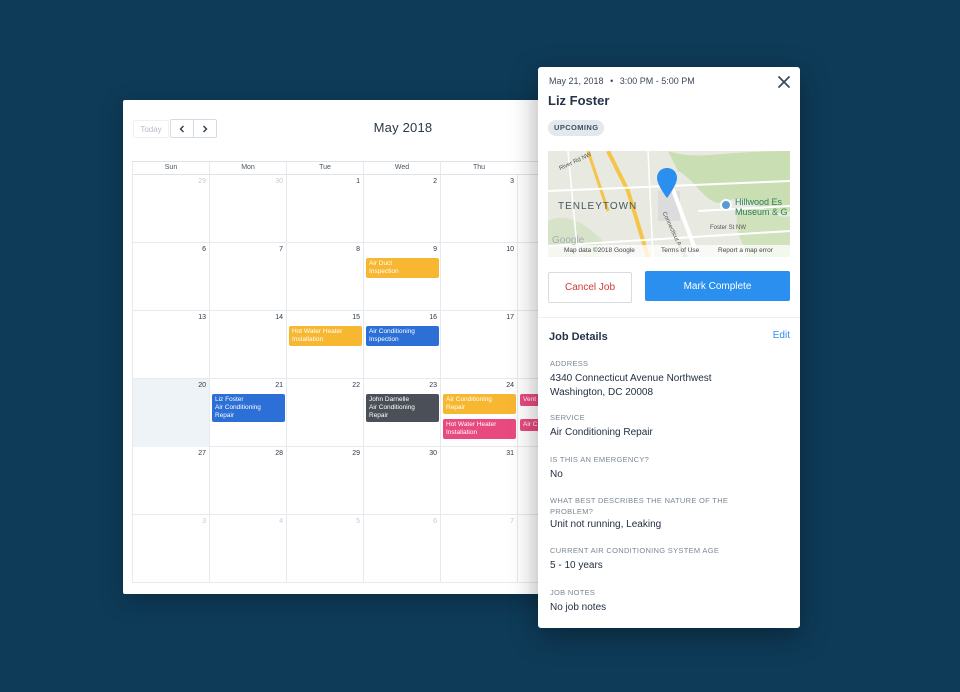 The image size is (960, 692). Describe the element at coordinates (510, 249) in the screenshot. I see `day-number: 10` at that location.